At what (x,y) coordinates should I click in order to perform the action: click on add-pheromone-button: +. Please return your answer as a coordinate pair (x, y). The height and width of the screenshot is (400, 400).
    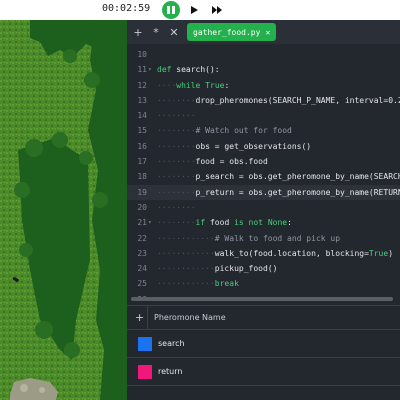
    Looking at the image, I should click on (139, 317).